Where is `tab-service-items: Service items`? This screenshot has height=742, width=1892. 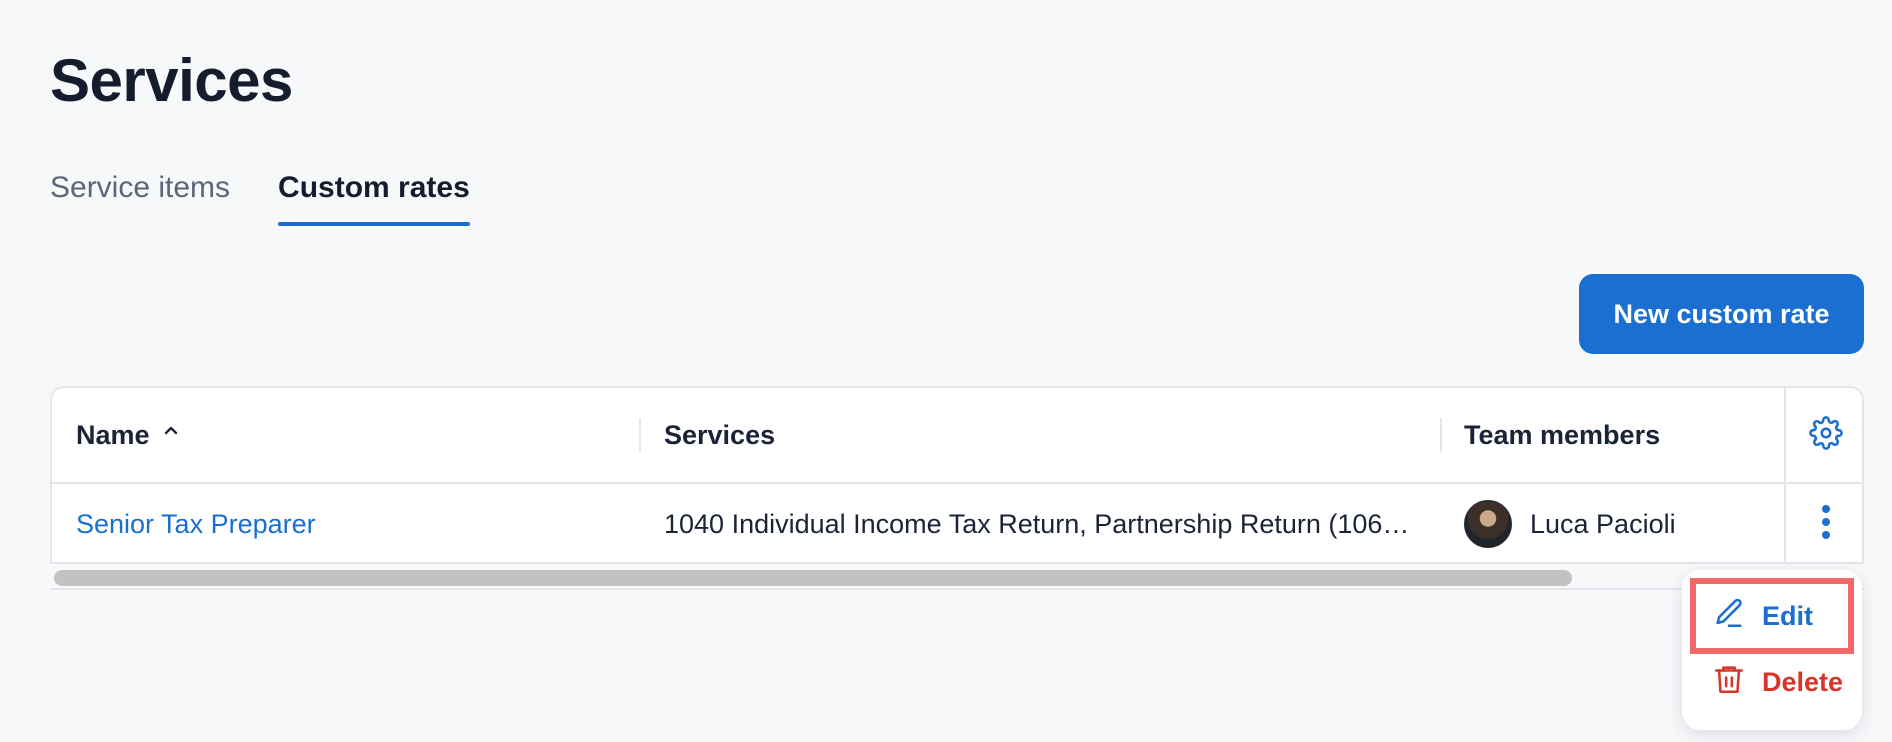
tab-service-items: Service items is located at coordinates (140, 195).